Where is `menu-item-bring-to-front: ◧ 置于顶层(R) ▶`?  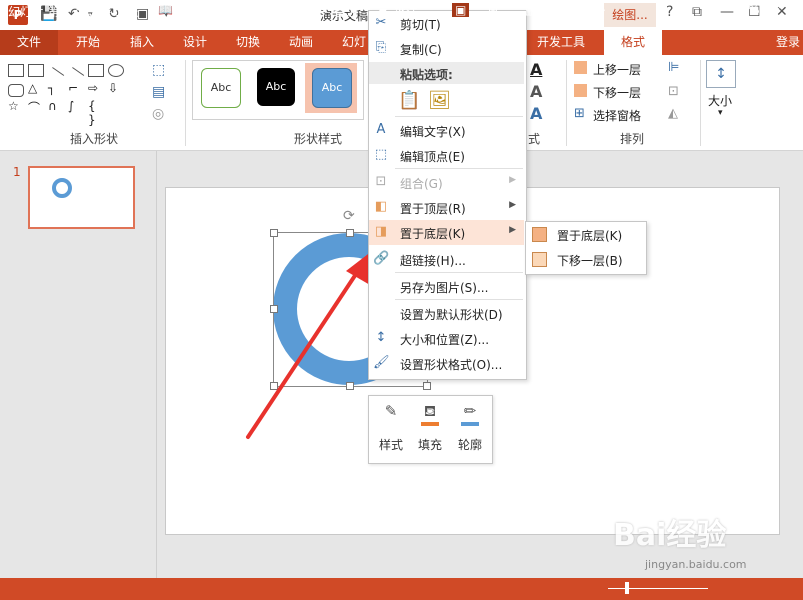
menu-item-bring-to-front: ◧ 置于顶层(R) ▶ is located at coordinates (446, 207).